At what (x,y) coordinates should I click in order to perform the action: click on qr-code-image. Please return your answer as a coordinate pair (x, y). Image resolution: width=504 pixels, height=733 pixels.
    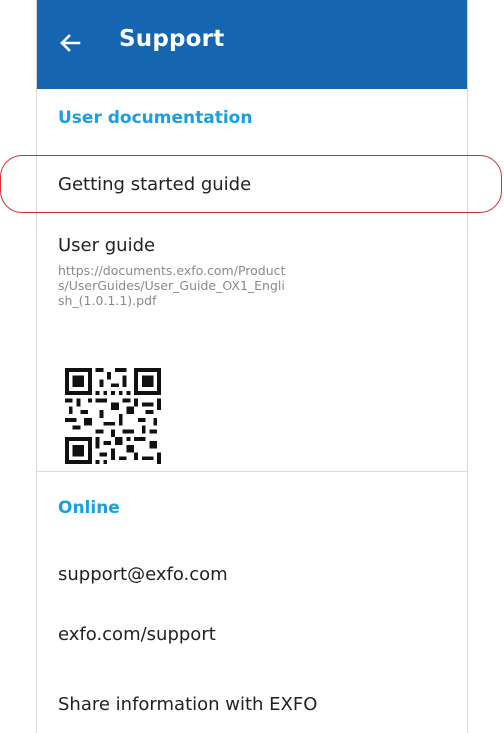
    Looking at the image, I should click on (113, 416).